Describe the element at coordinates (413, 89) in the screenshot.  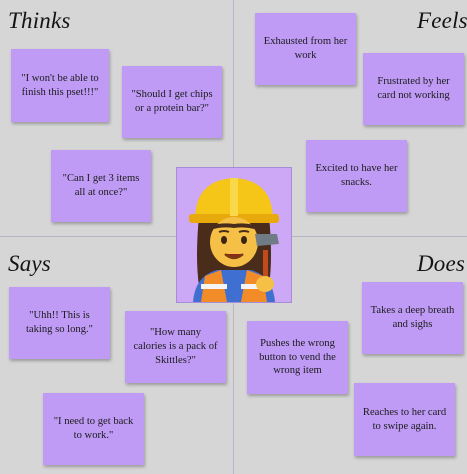
I see `sticky-note: Frustrated by her card not working` at that location.